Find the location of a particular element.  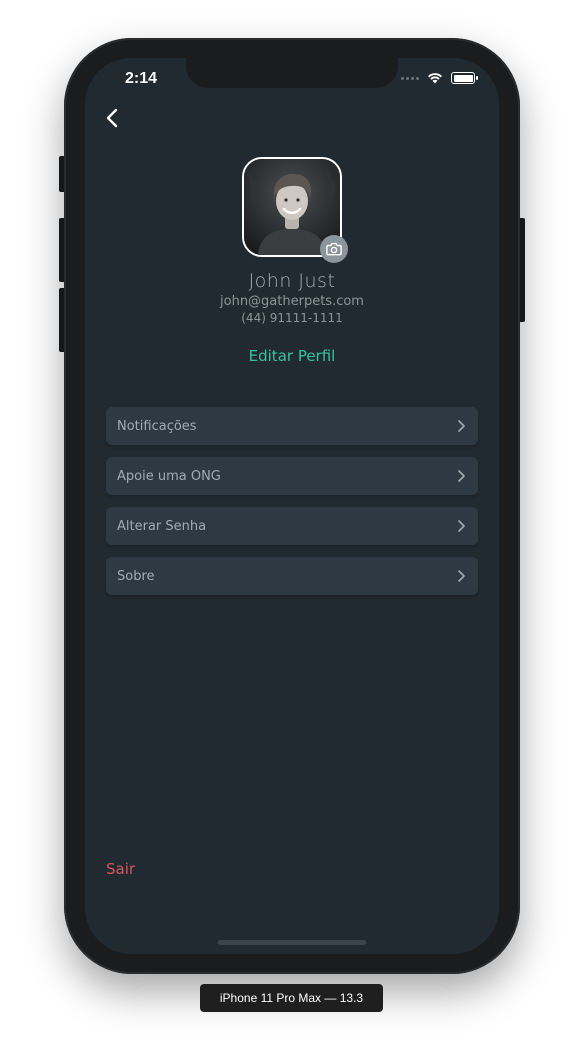

device-label: iPhone 11 Pro Max — 13.3 is located at coordinates (291, 998).